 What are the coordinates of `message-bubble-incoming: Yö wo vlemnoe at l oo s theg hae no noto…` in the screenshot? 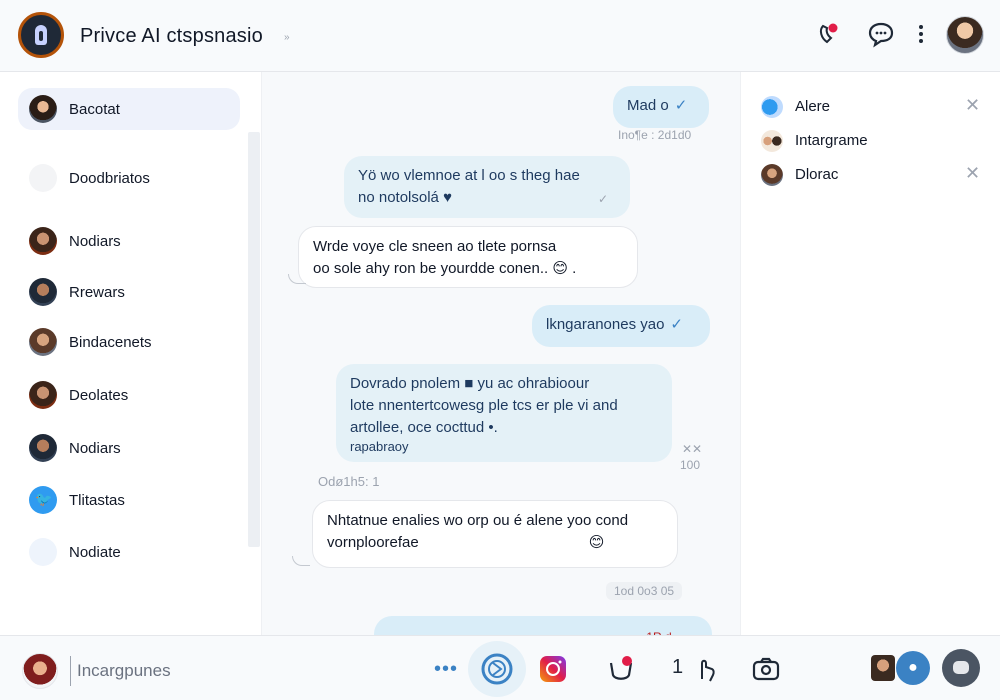 It's located at (487, 187).